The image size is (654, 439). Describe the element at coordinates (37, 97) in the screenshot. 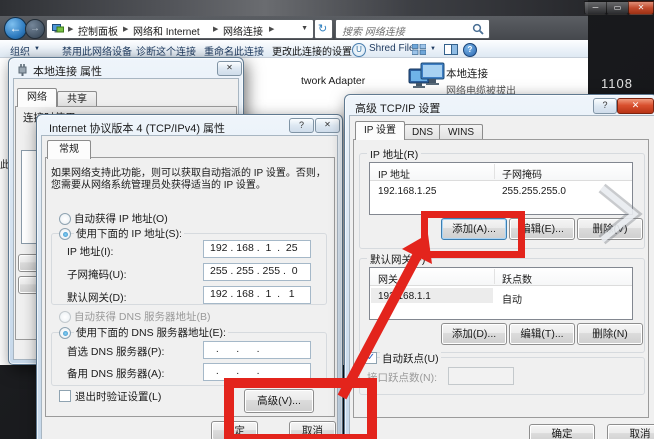

I see `tab-network: 网络` at that location.